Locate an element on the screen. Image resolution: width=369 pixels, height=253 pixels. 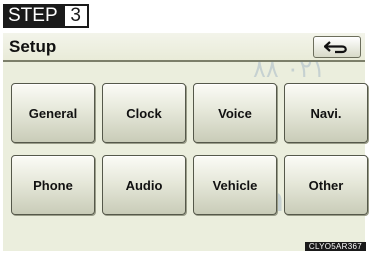
title-bar: Setup is located at coordinates (184, 47).